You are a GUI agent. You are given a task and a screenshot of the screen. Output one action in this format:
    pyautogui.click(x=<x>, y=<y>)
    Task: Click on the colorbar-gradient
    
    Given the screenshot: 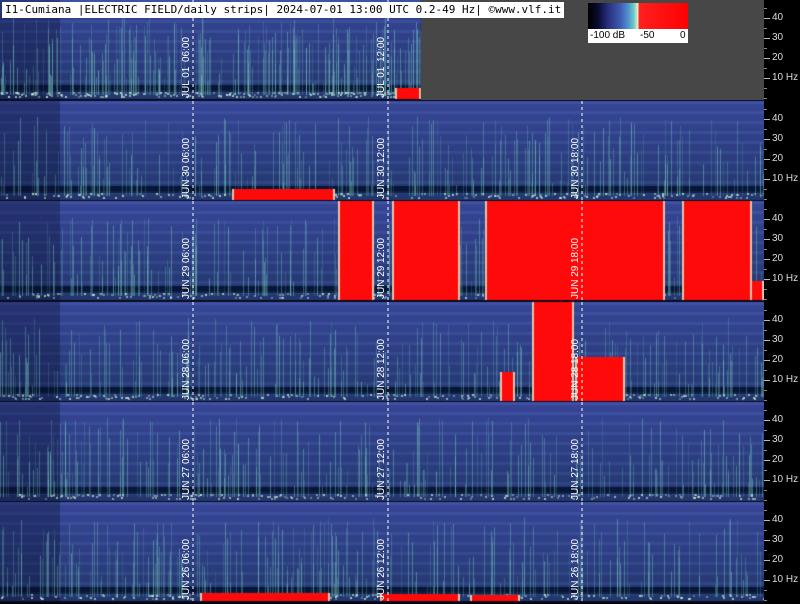 What is the action you would take?
    pyautogui.click(x=638, y=16)
    